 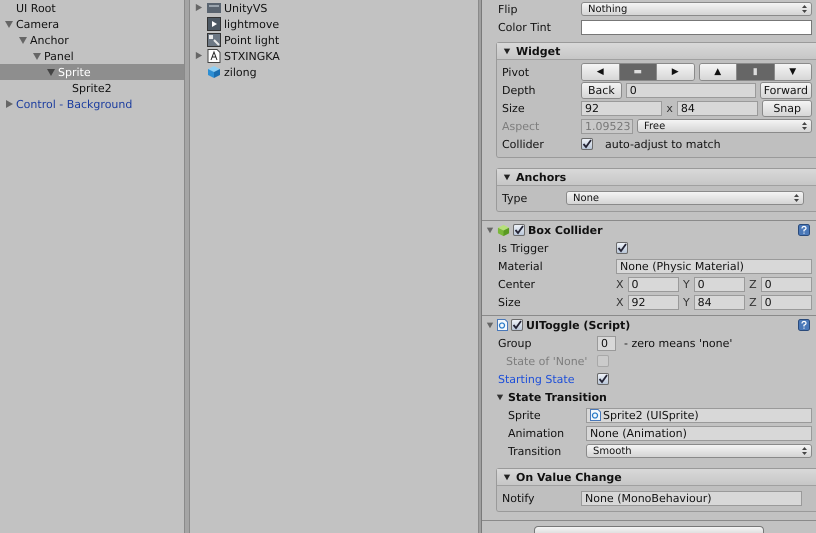 I want to click on field-label: Starting State, so click(x=537, y=379).